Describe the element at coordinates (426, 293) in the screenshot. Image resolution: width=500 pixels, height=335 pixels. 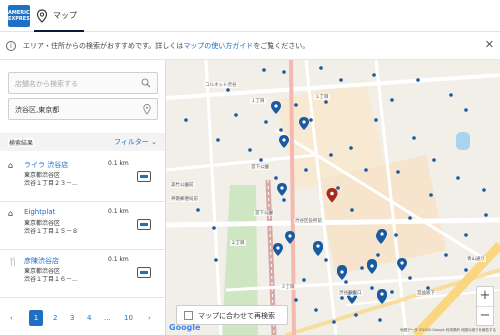
I see `street-label: 宮益坂下` at that location.